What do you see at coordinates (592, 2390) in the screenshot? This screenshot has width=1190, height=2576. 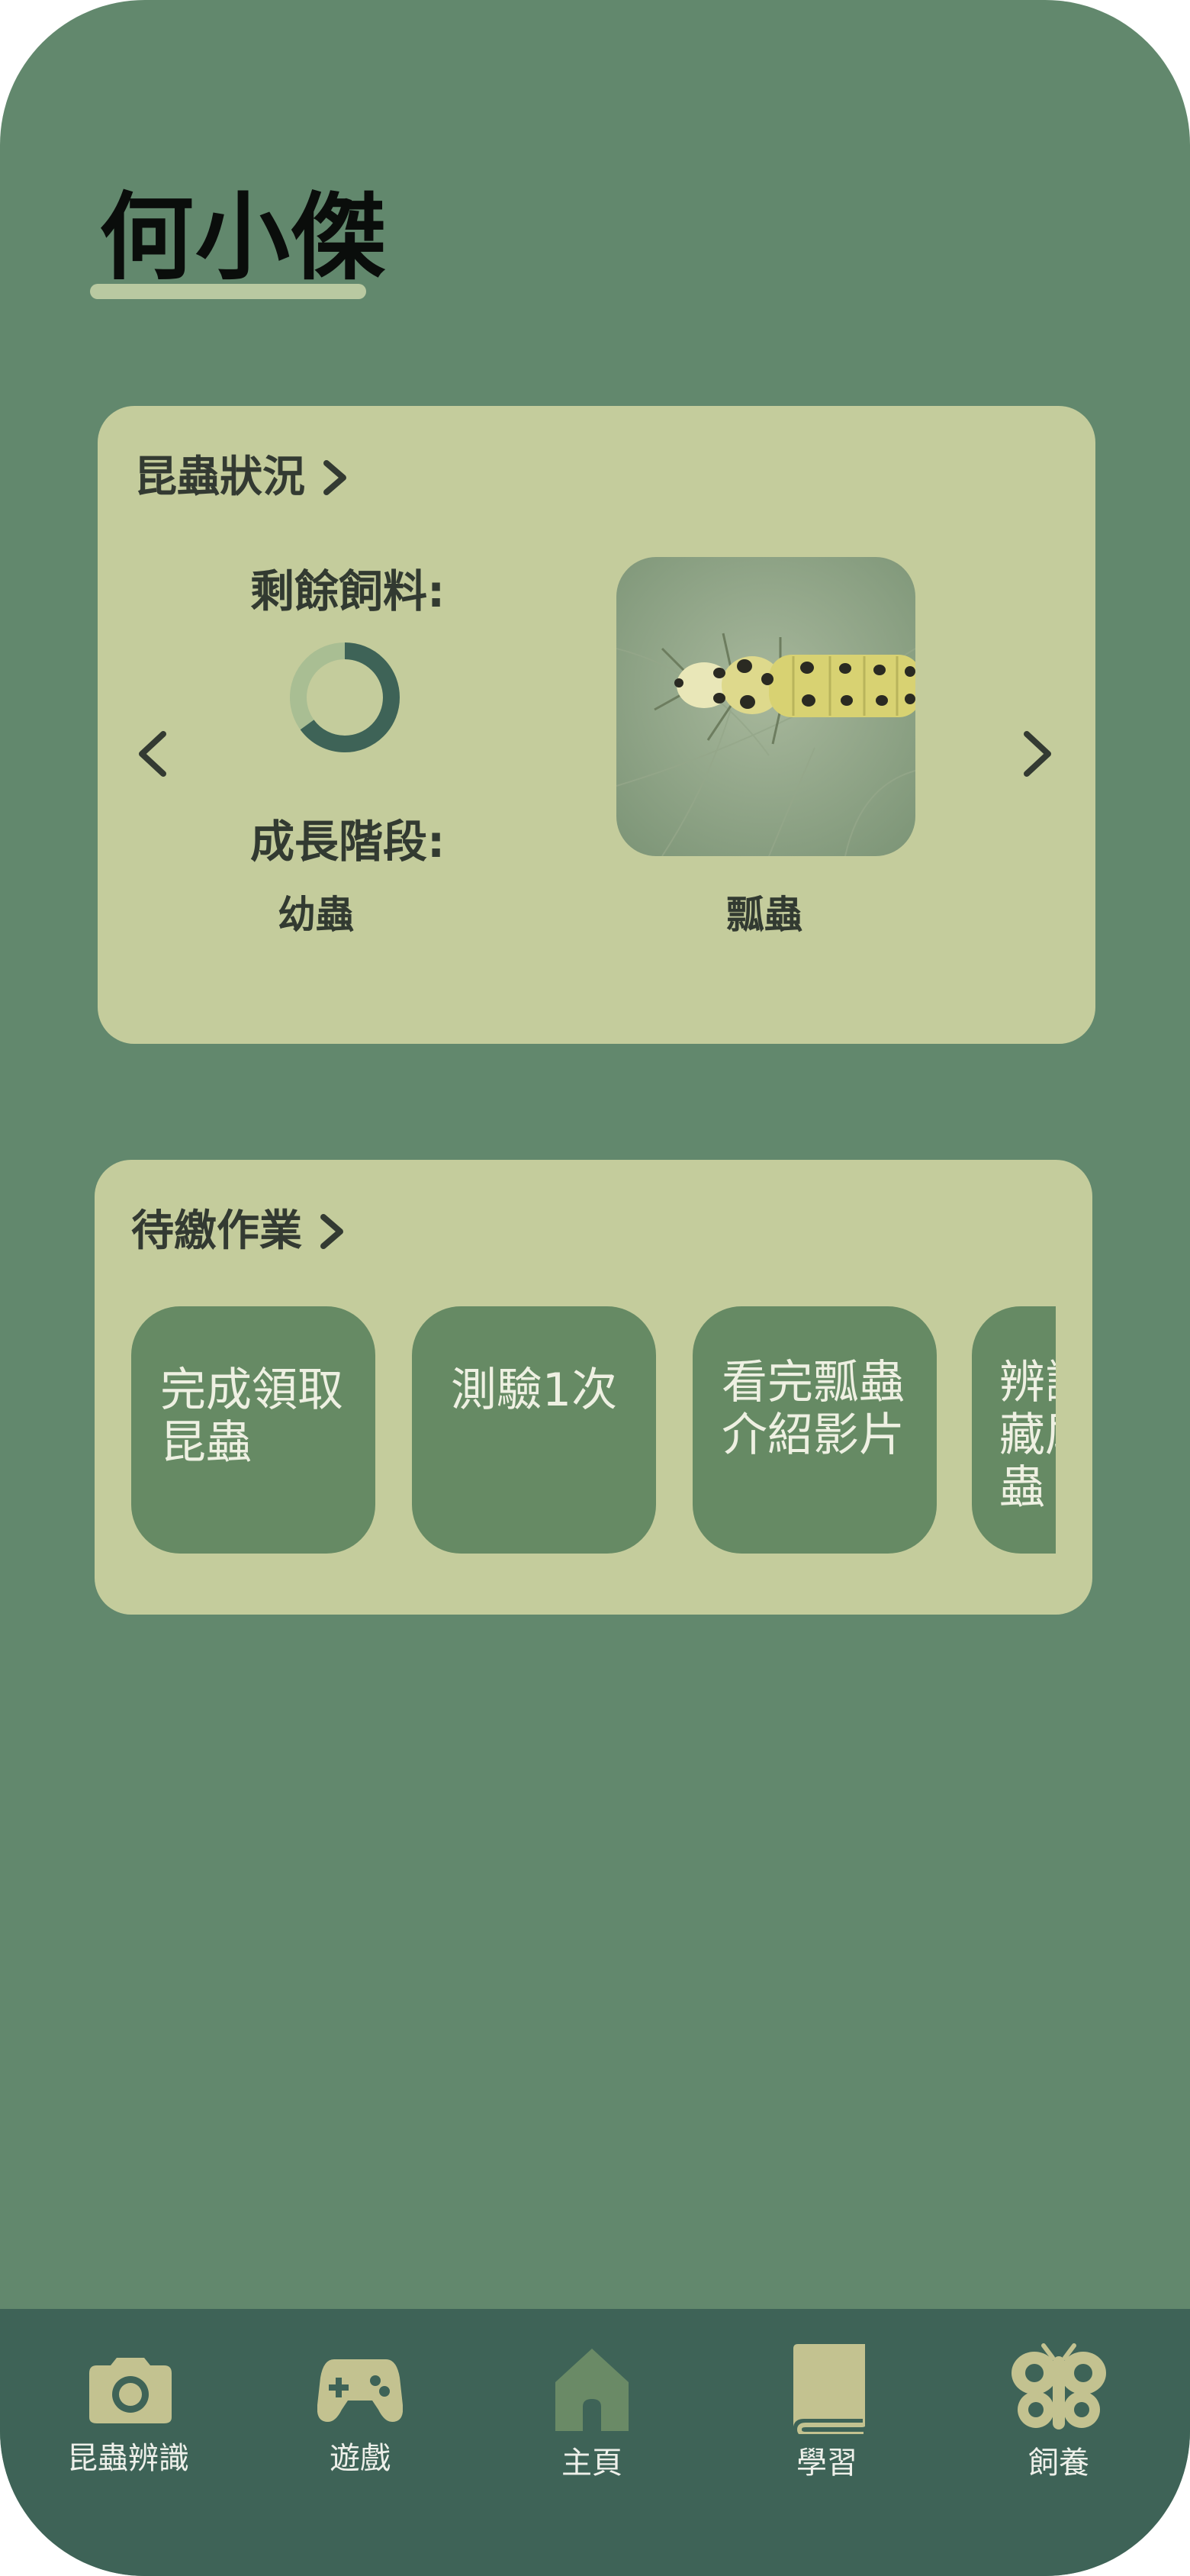 I see `home-icon` at bounding box center [592, 2390].